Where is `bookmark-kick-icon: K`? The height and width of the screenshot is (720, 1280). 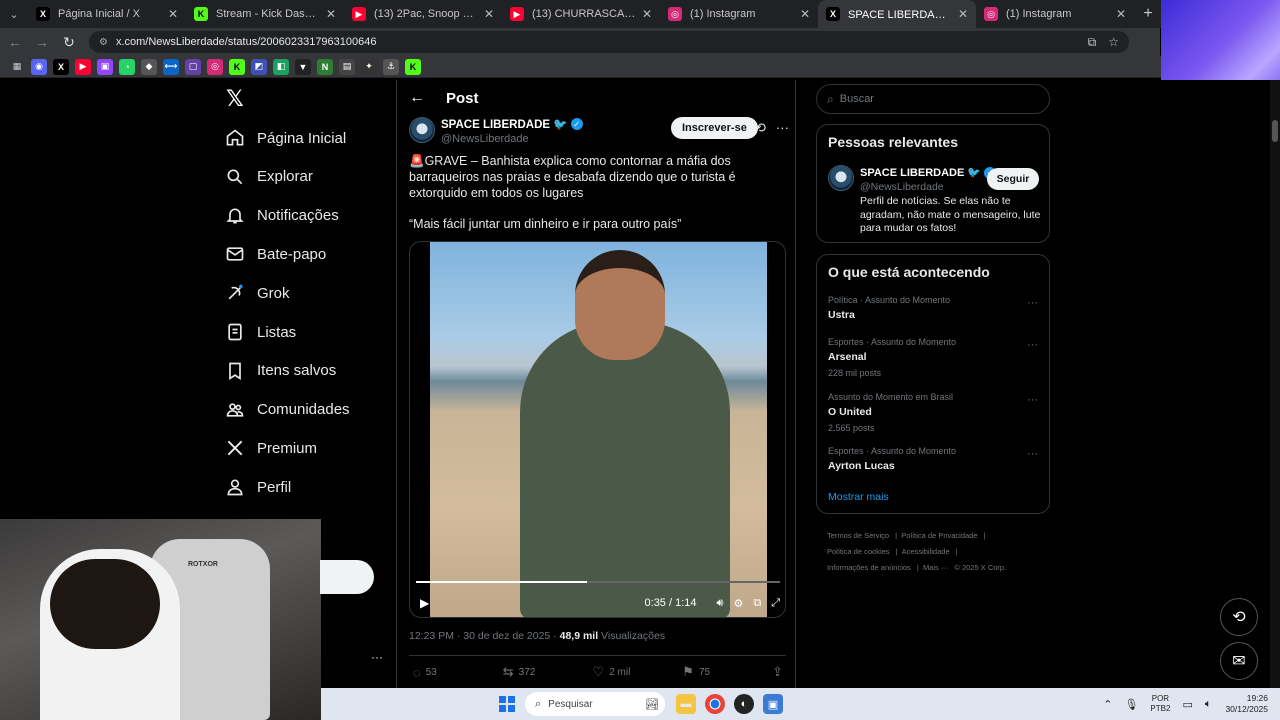 bookmark-kick-icon: K is located at coordinates (237, 66).